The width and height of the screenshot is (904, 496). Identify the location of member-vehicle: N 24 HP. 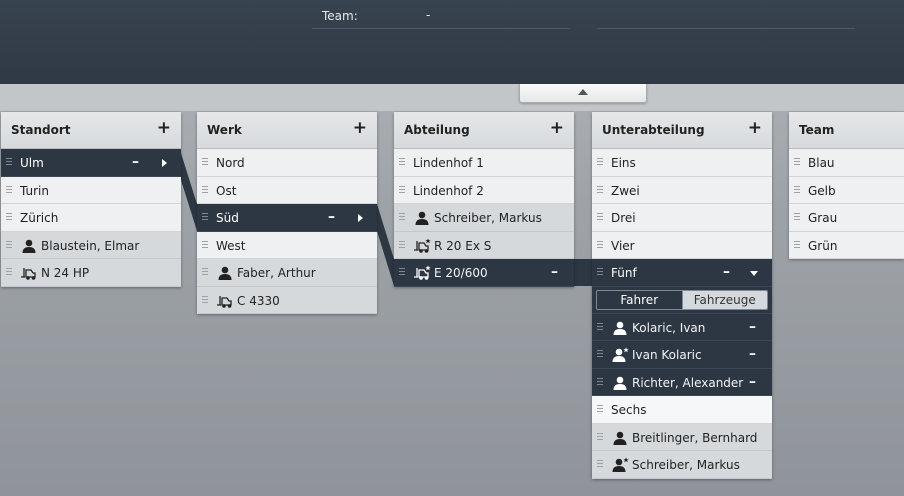
(91, 273).